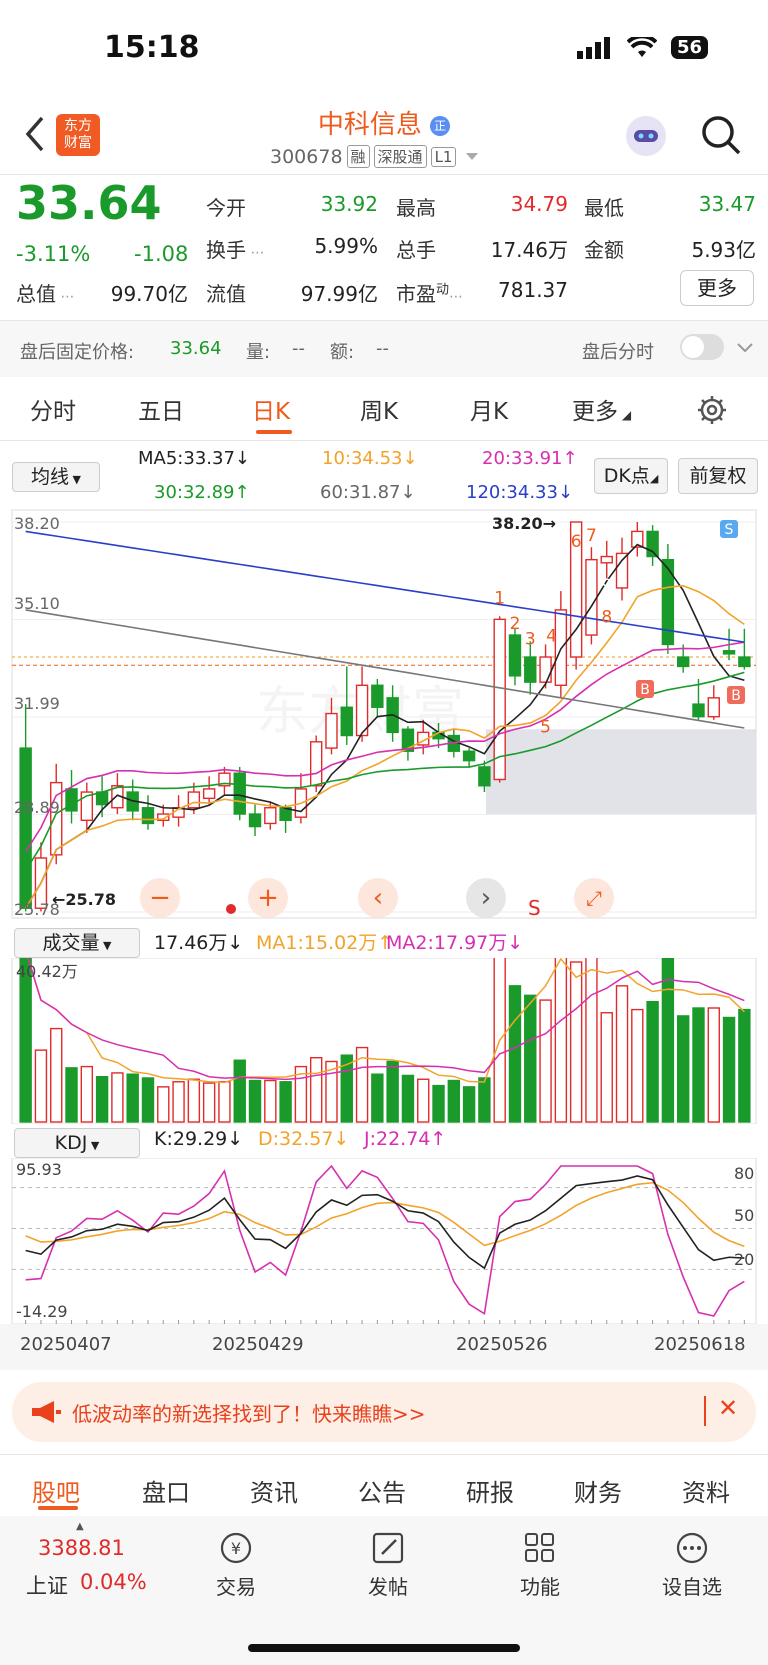  Describe the element at coordinates (339, 294) in the screenshot. I see `float-value: 97.99亿` at that location.